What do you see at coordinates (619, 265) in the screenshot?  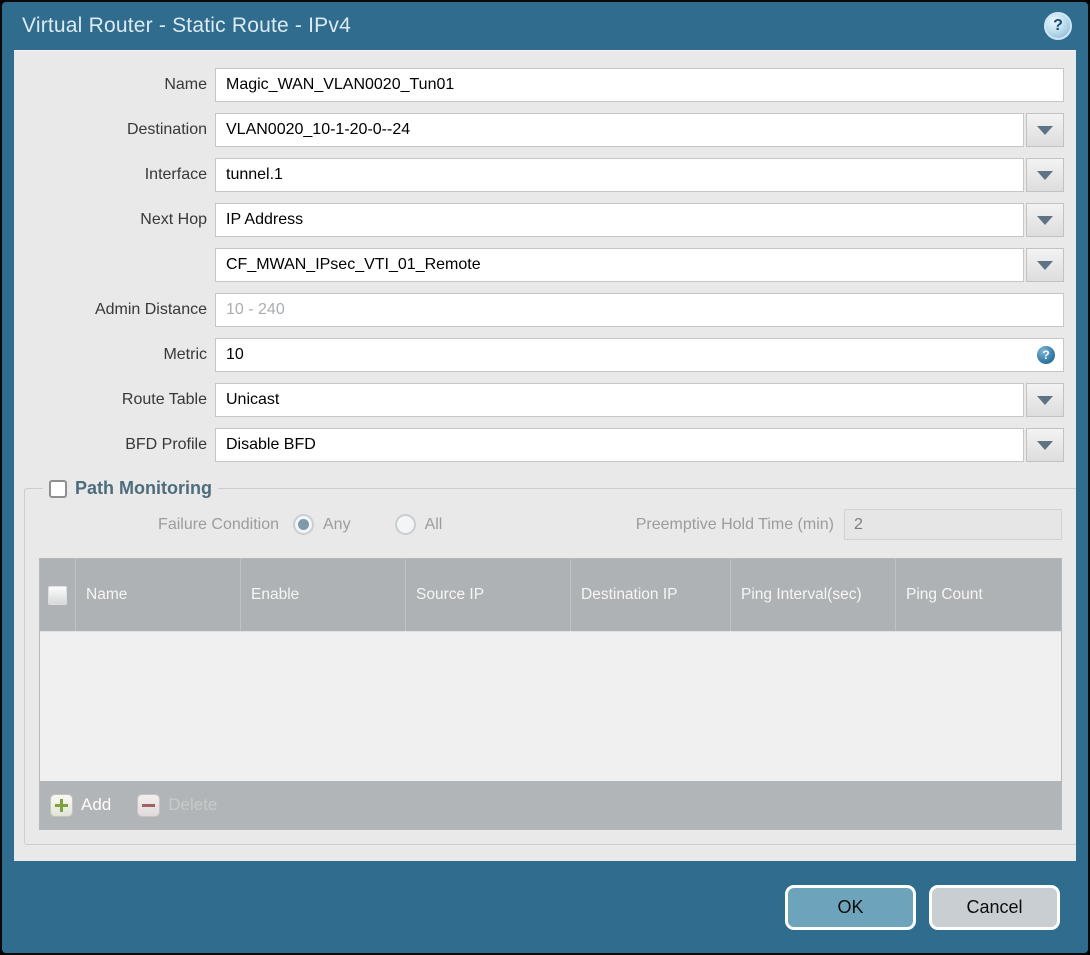 I see `next-hop-address-input` at bounding box center [619, 265].